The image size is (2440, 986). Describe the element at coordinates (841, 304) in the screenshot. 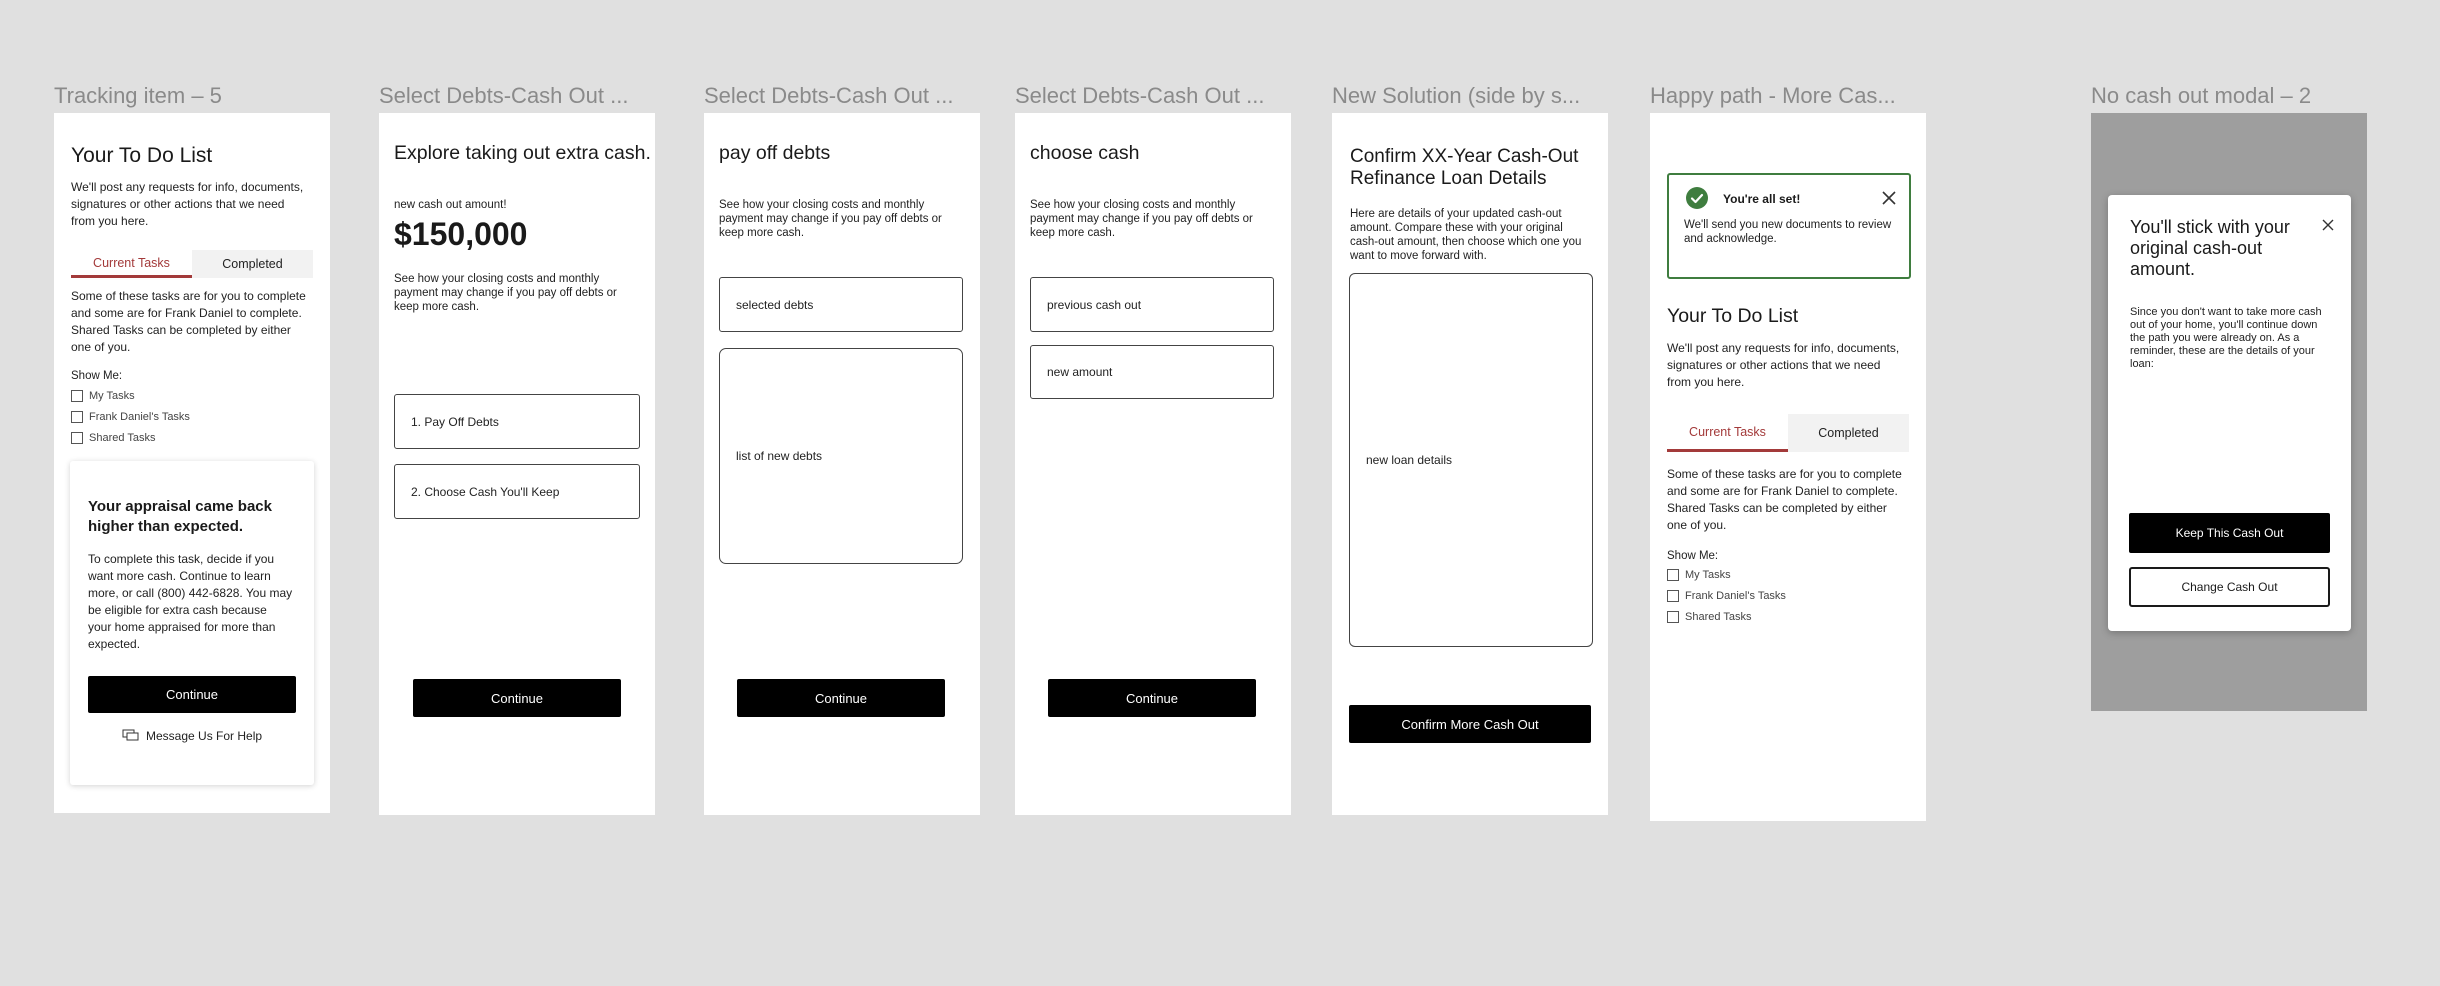

I see `selected-debts-box: selected debts` at that location.